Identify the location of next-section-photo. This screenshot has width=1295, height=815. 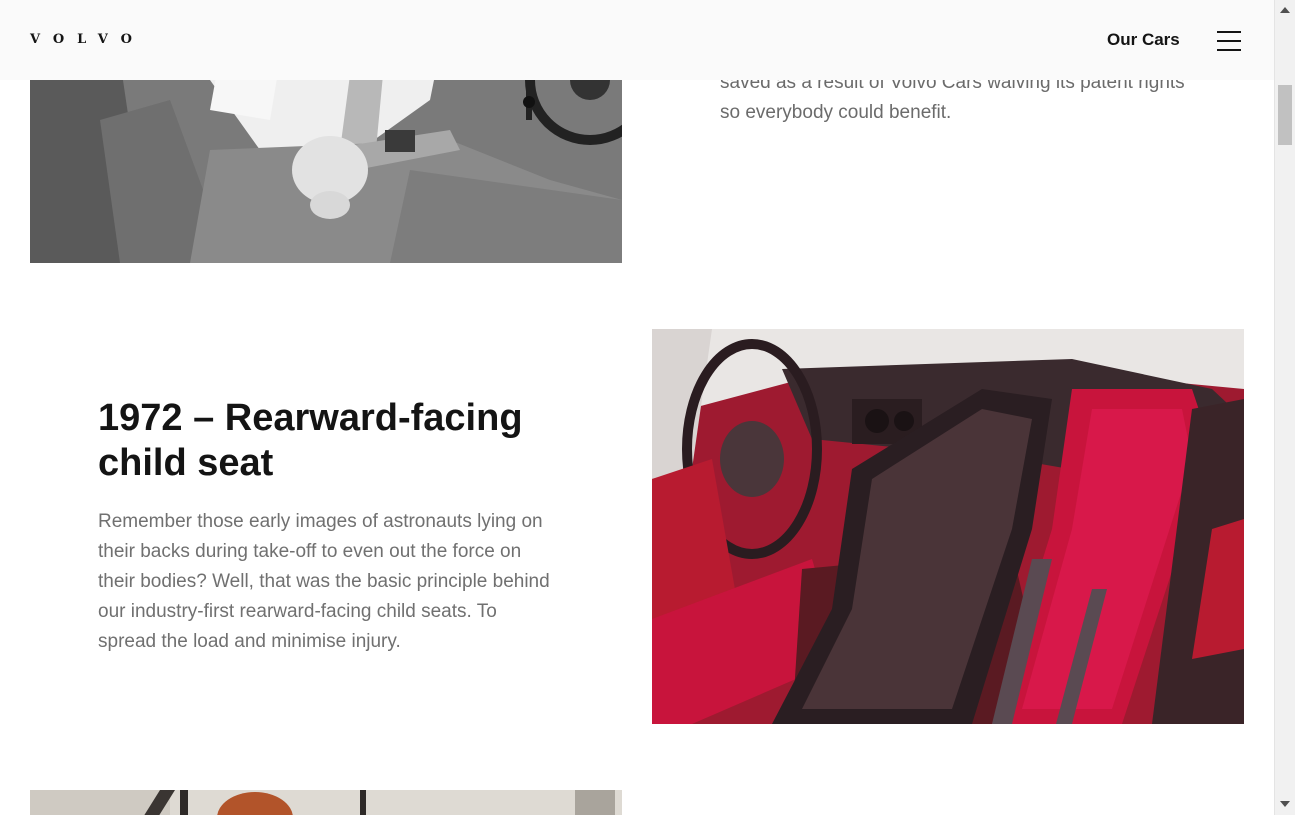
(326, 802).